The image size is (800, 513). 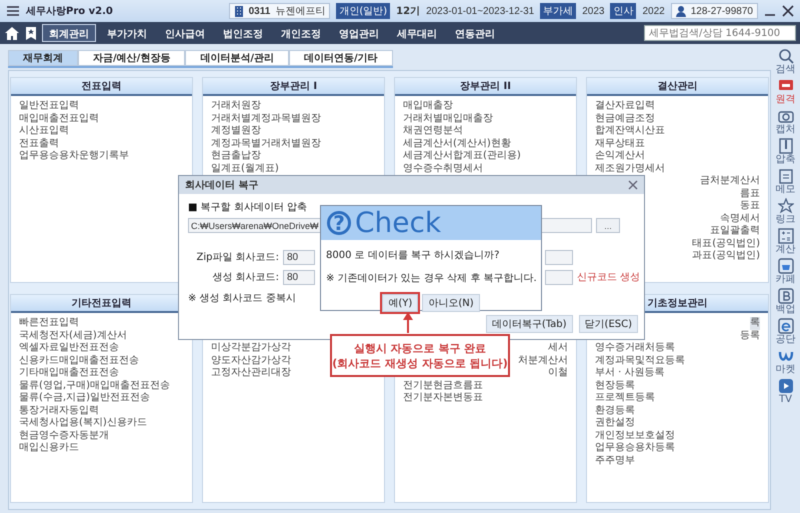 I want to click on field-label: 생성 회사코드:, so click(x=245, y=277).